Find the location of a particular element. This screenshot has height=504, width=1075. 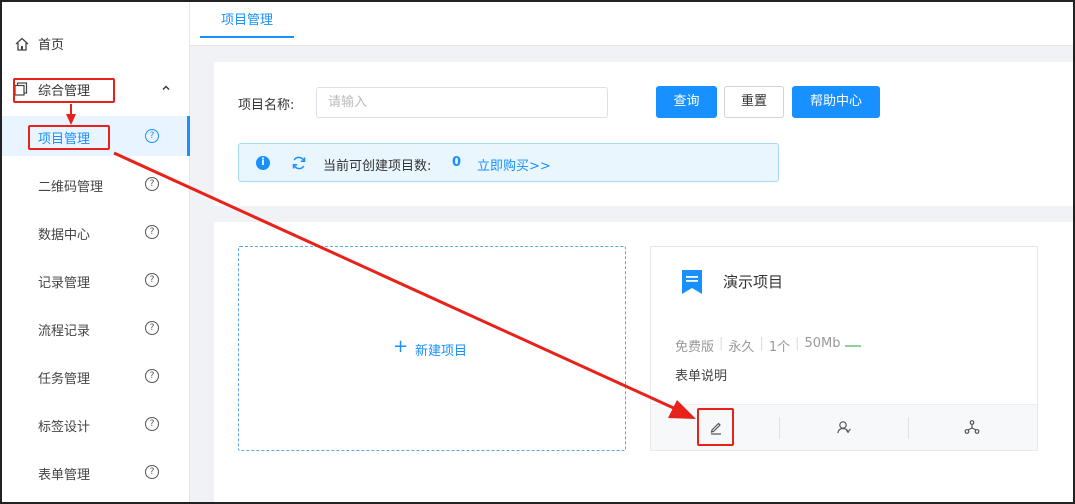

home-icon is located at coordinates (22, 44).